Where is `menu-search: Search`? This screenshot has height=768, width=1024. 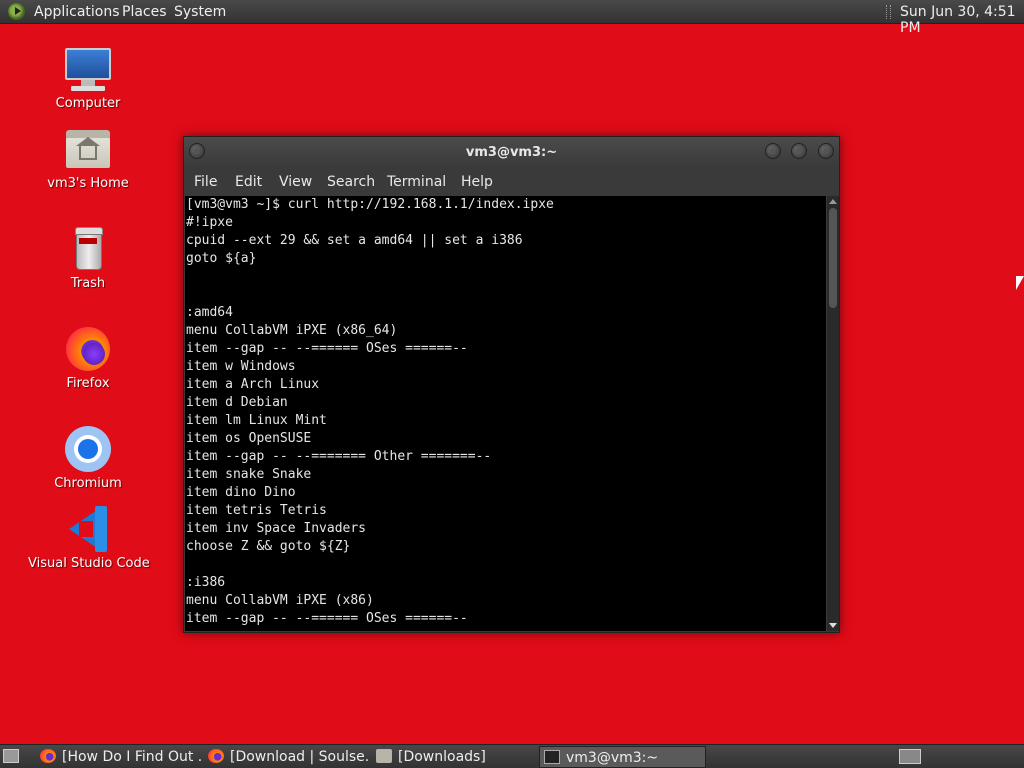
menu-search: Search is located at coordinates (351, 182).